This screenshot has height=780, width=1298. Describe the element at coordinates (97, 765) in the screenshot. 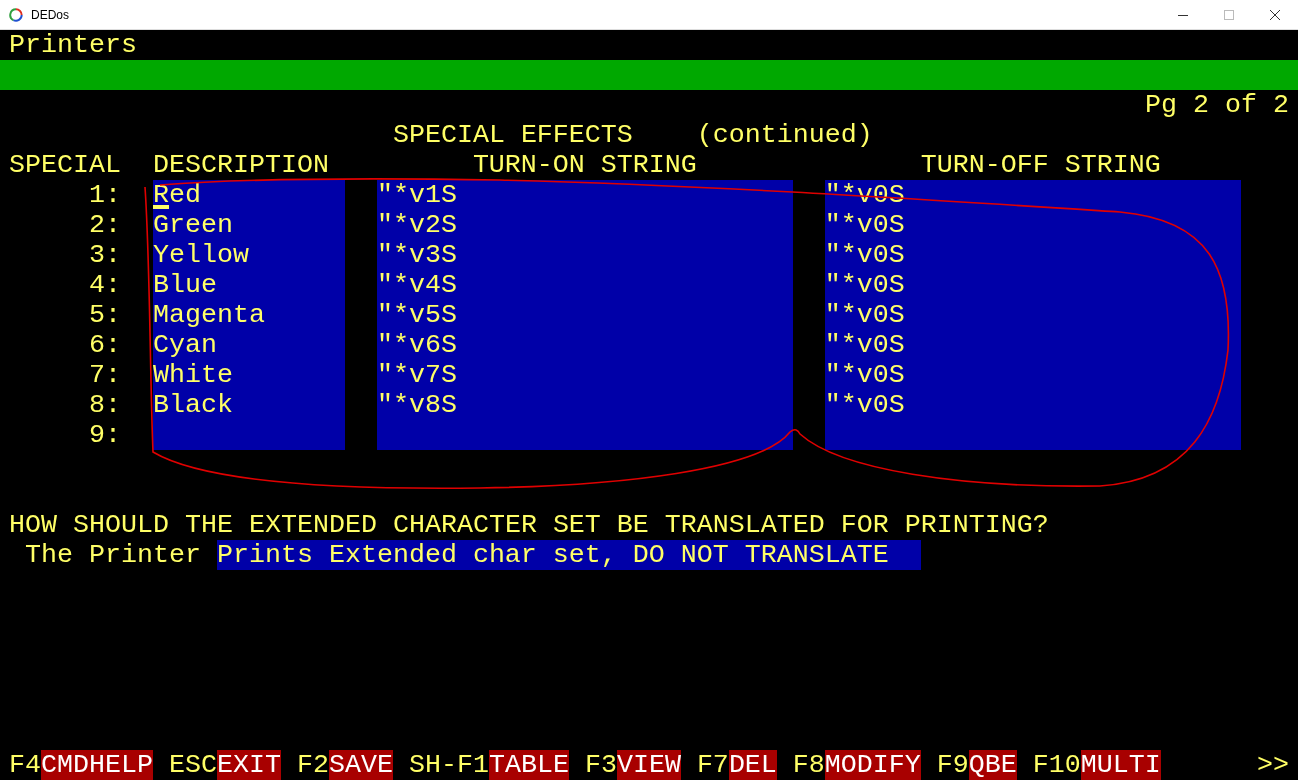

I see `function-key-label: CMDHELP` at that location.